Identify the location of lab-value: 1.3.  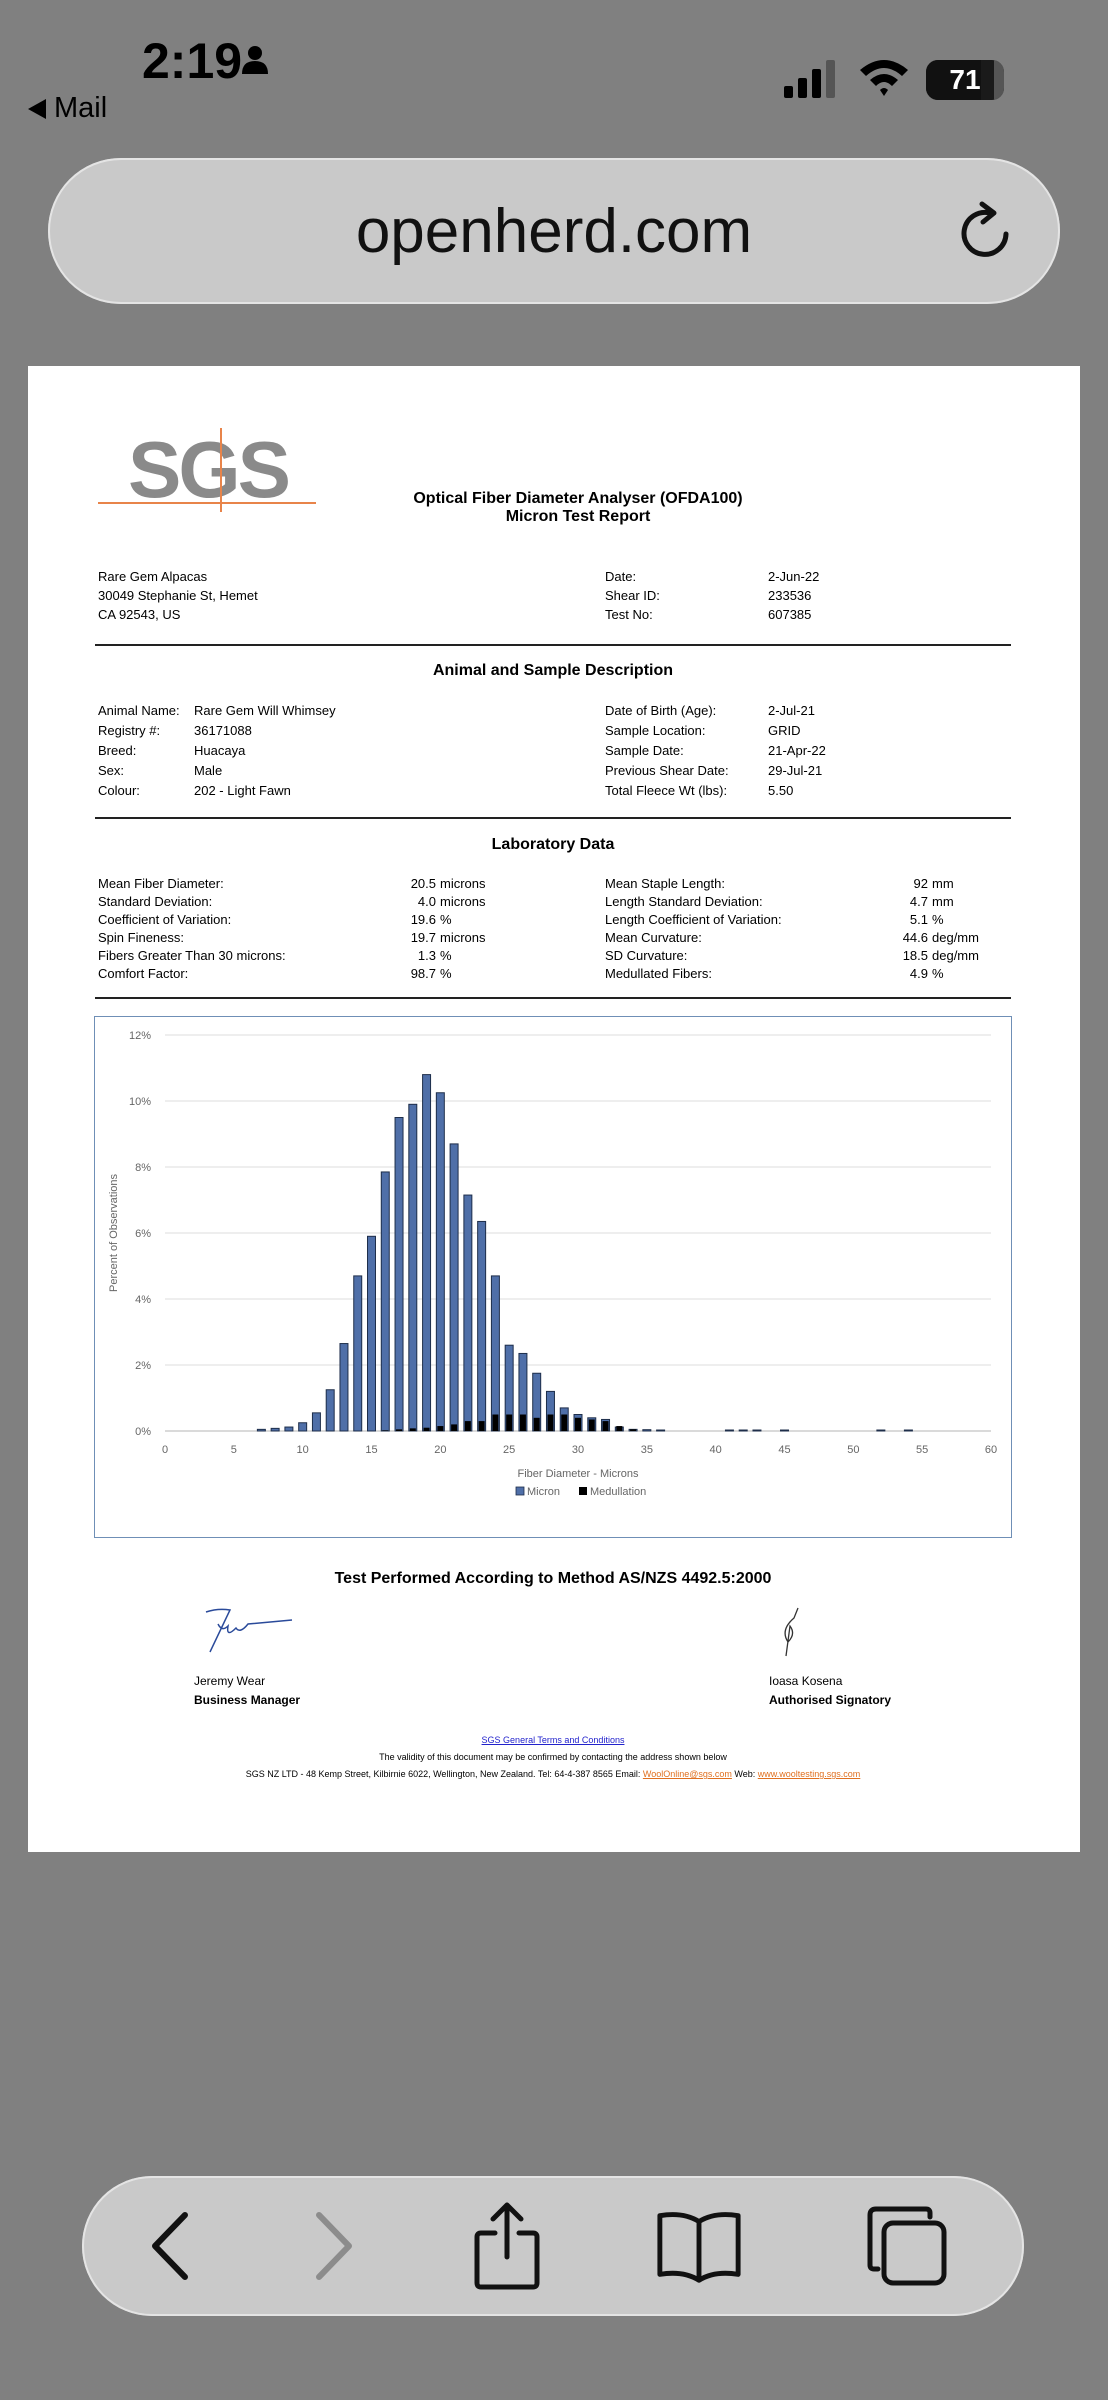
(426, 955).